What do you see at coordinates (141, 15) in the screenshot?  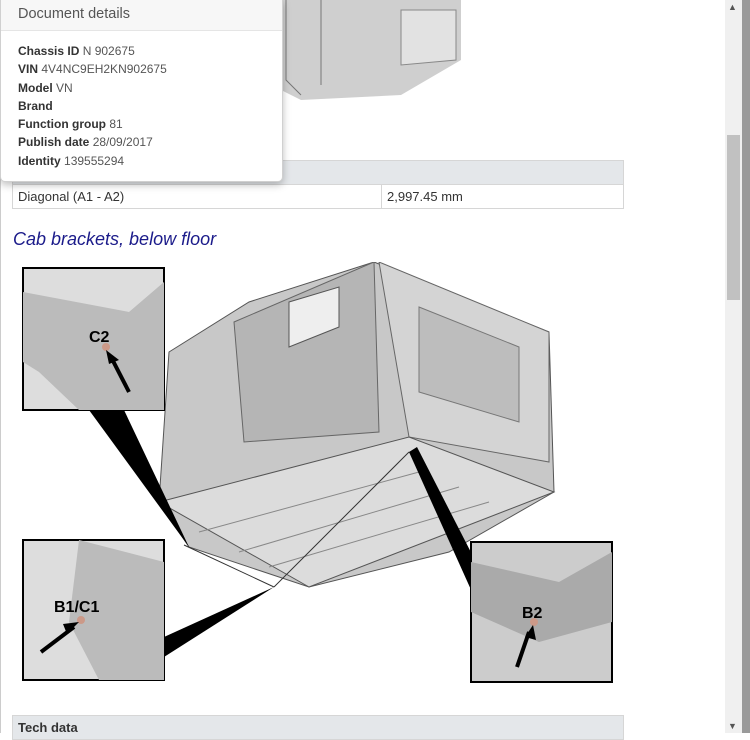 I see `popup-title: Document details` at bounding box center [141, 15].